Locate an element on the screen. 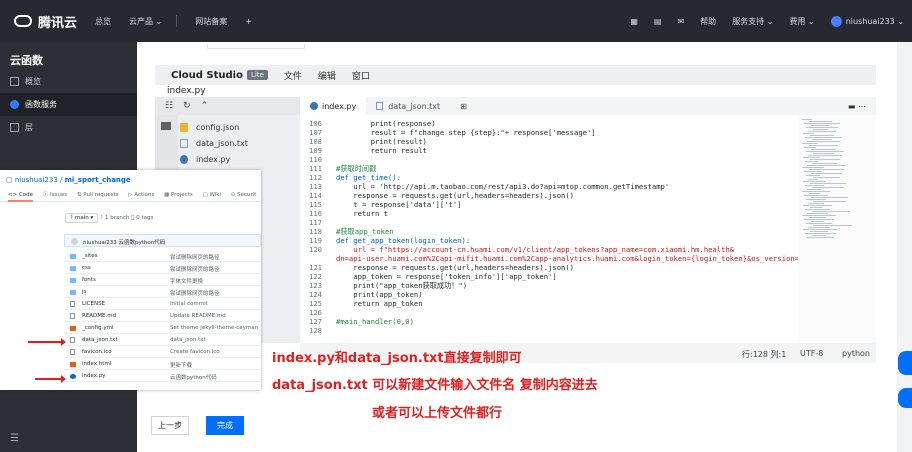 The width and height of the screenshot is (912, 452). code-minimap is located at coordinates (837, 229).